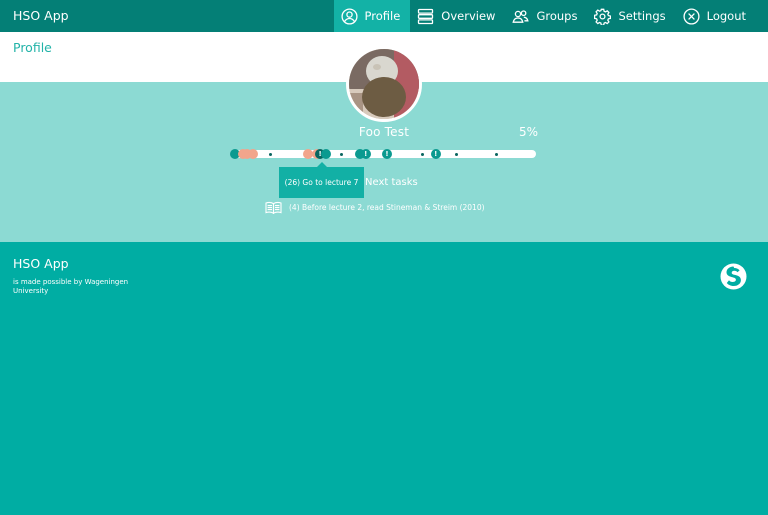  Describe the element at coordinates (468, 16) in the screenshot. I see `nav-label-overview: Overview` at that location.